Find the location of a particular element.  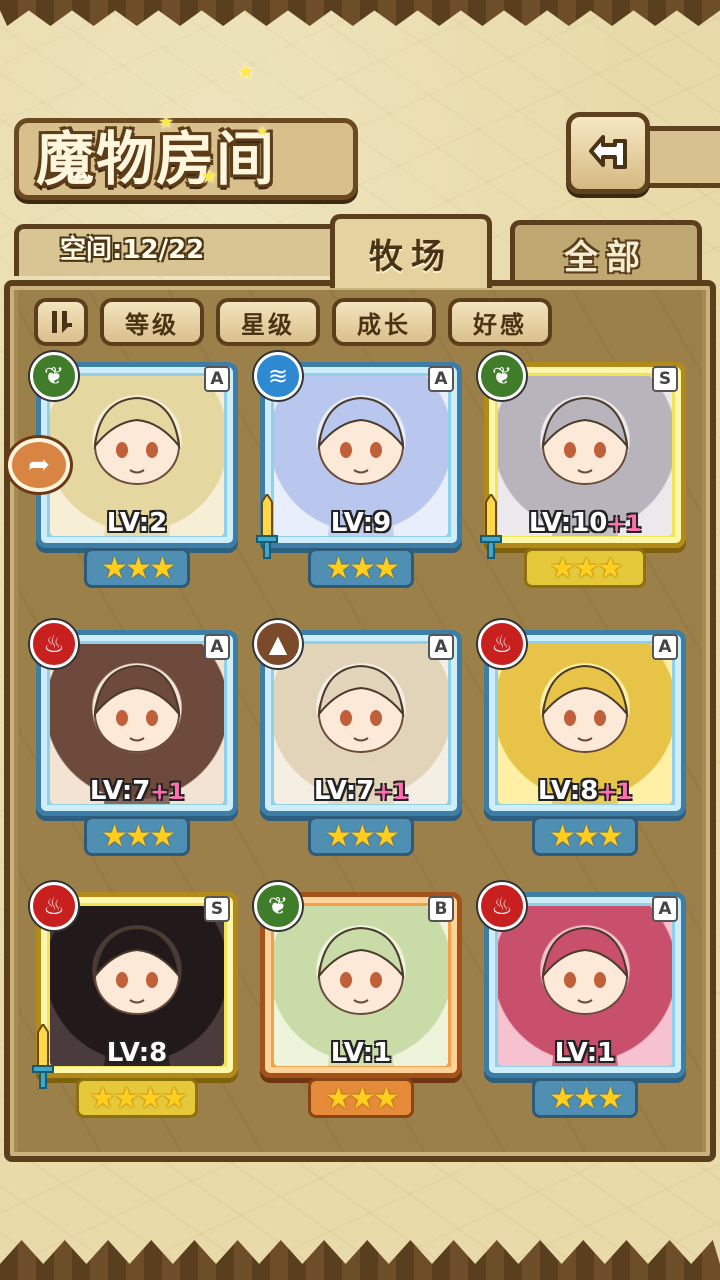

monster-card: ≋ A LV:9 ★★★ is located at coordinates (358, 470).